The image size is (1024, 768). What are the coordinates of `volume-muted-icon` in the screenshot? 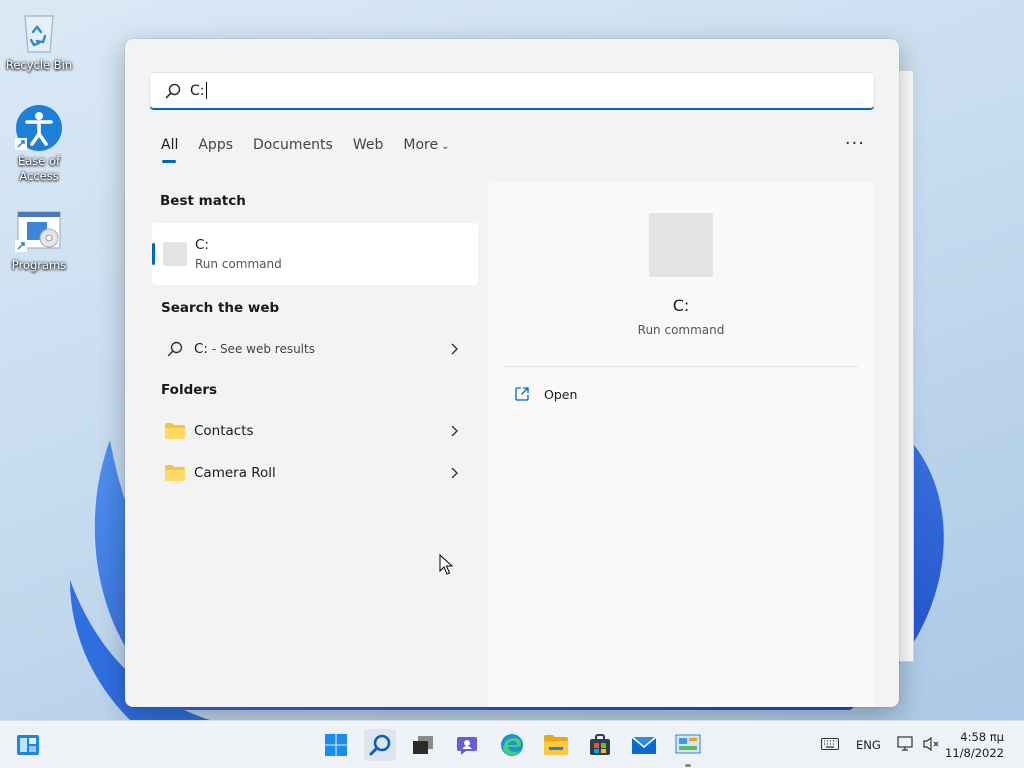 It's located at (931, 744).